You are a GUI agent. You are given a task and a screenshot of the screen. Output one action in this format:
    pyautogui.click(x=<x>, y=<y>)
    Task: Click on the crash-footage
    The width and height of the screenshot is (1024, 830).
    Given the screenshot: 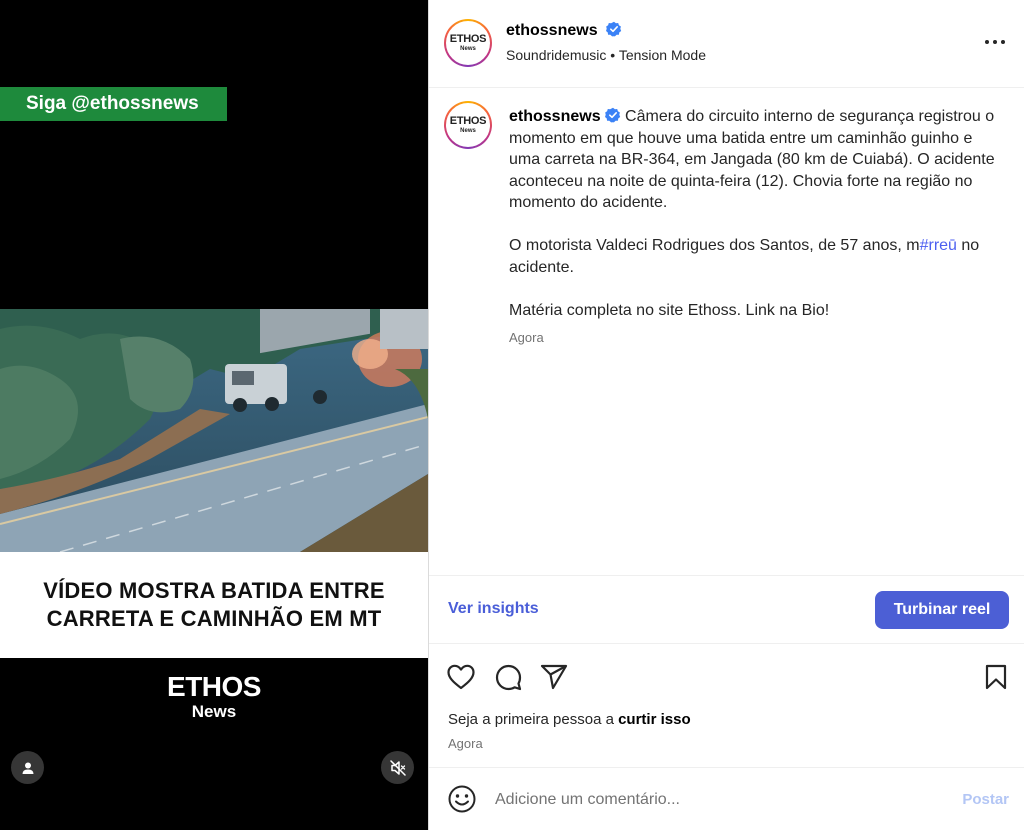 What is the action you would take?
    pyautogui.click(x=214, y=430)
    